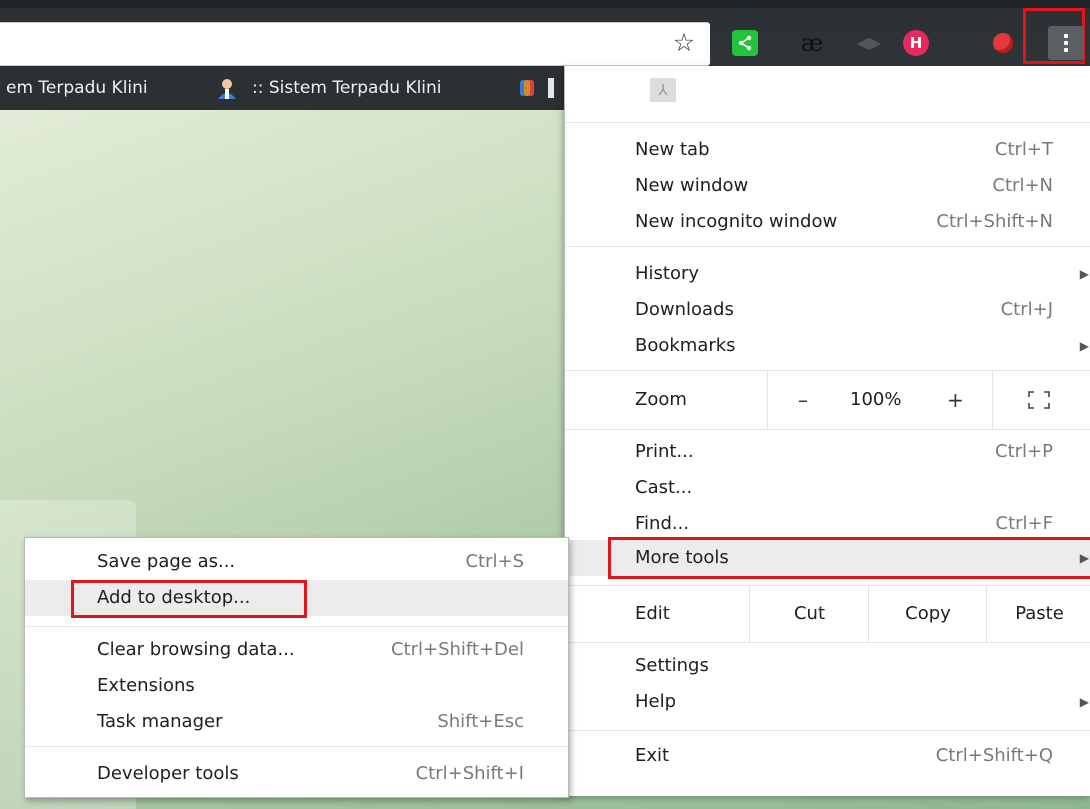 This screenshot has height=809, width=1090. Describe the element at coordinates (146, 685) in the screenshot. I see `menu-item-label: Extensions` at that location.